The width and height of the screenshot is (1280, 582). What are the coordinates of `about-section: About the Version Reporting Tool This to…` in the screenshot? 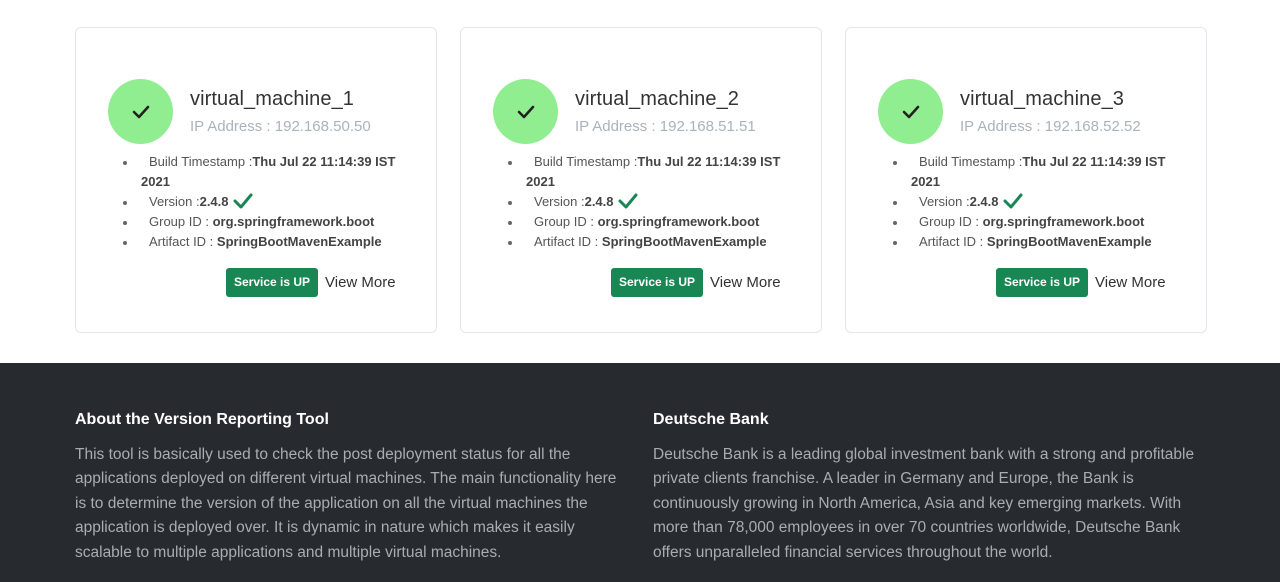 It's located at (347, 488).